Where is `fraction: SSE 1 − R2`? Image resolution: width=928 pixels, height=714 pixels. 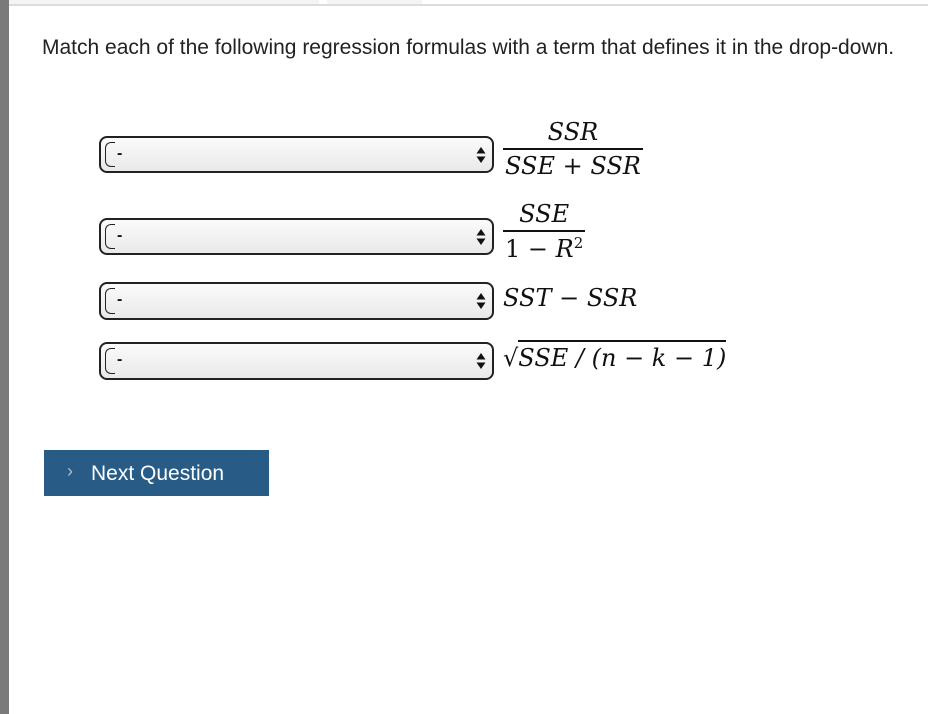 fraction: SSE 1 − R2 is located at coordinates (544, 231).